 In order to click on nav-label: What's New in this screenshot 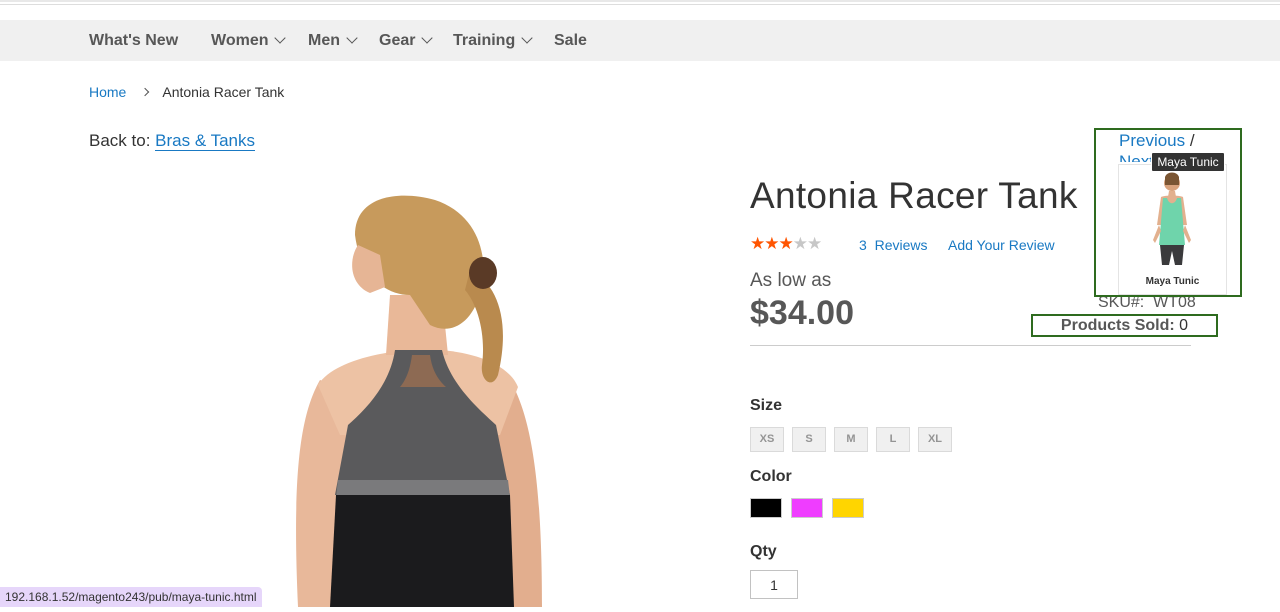, I will do `click(134, 40)`.